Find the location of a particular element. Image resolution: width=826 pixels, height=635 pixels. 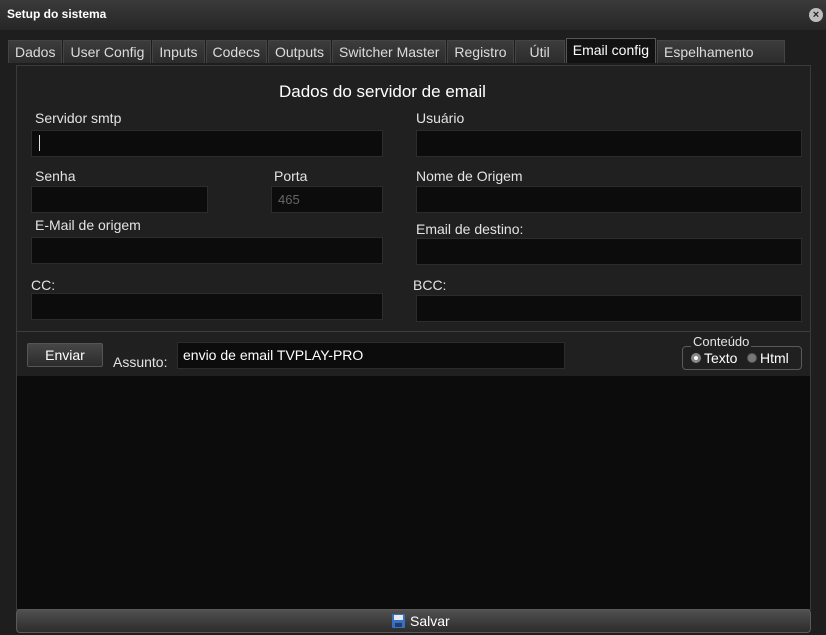

divider is located at coordinates (413, 331).